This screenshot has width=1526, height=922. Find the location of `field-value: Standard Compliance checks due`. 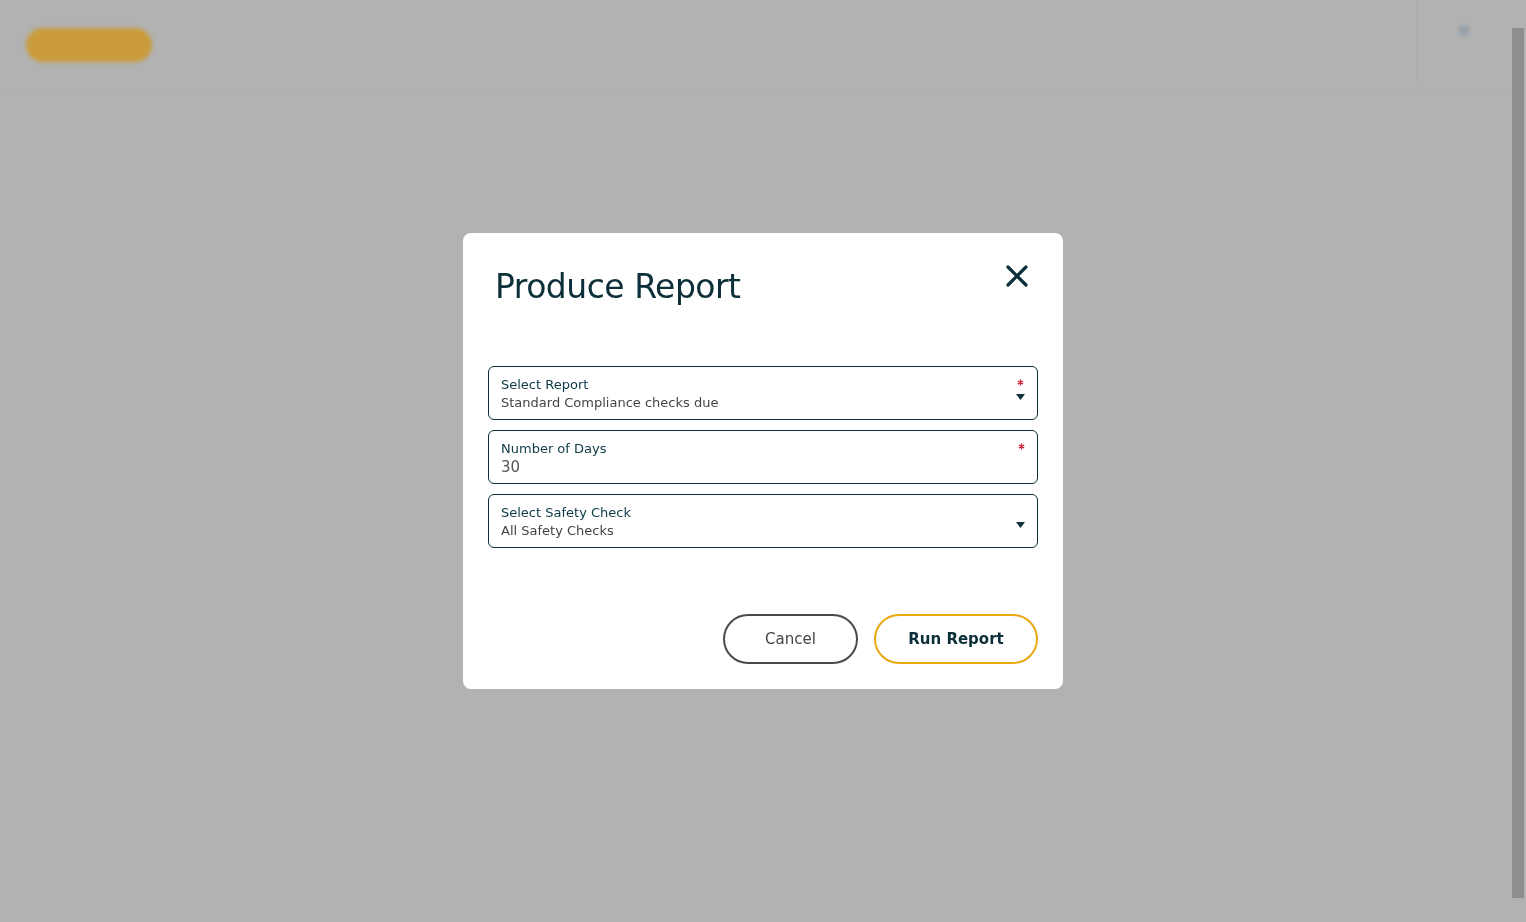

field-value: Standard Compliance checks due is located at coordinates (610, 403).